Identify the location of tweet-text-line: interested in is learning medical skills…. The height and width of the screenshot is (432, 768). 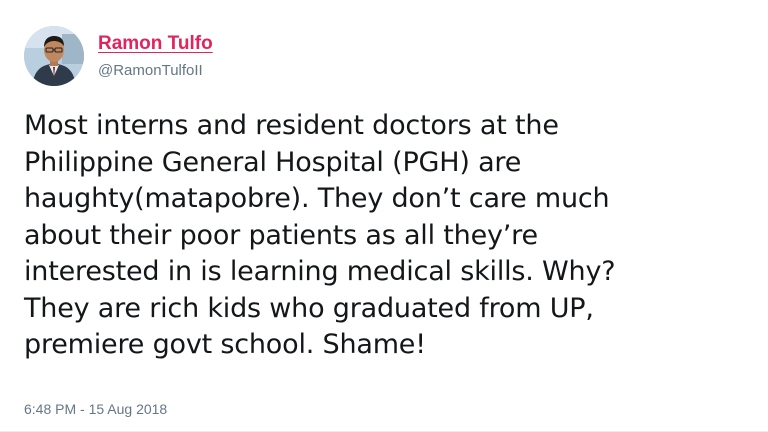
(320, 271).